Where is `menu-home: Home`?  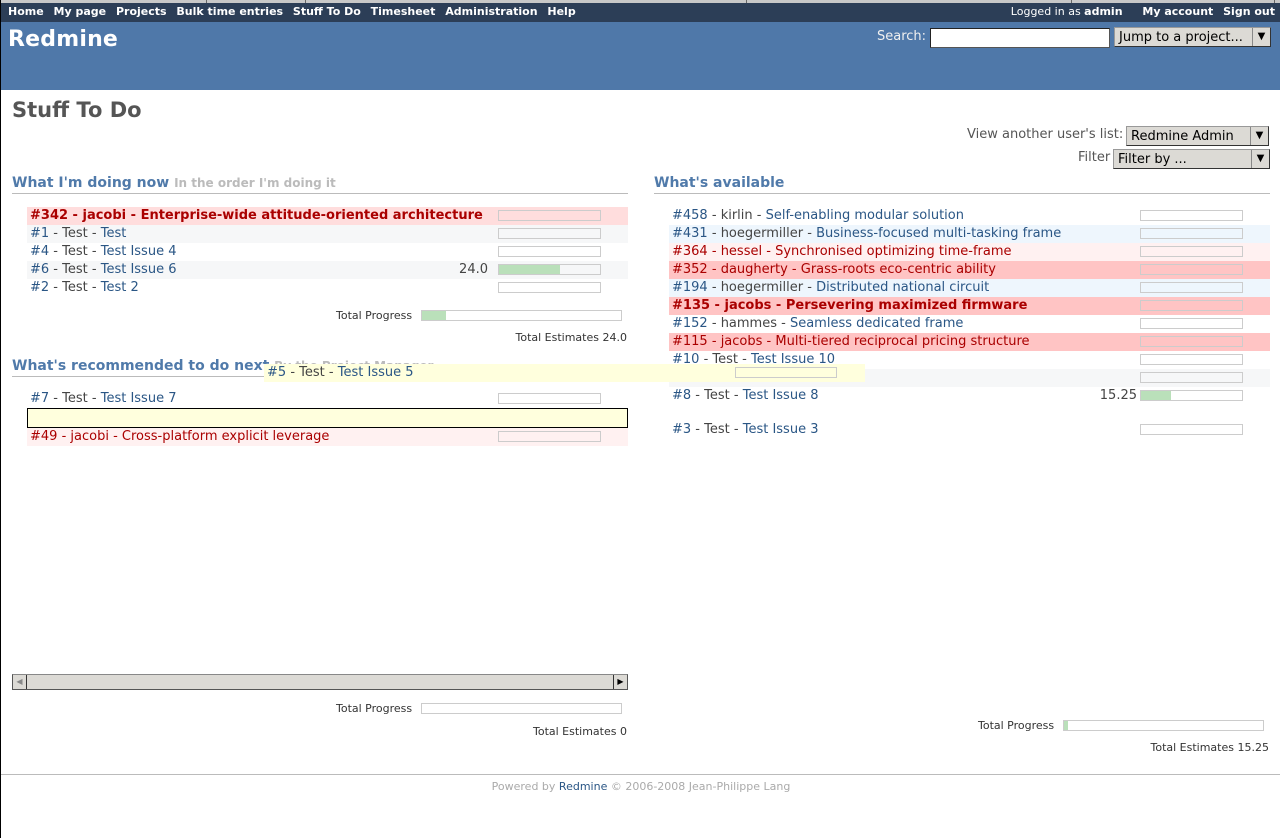
menu-home: Home is located at coordinates (26, 11).